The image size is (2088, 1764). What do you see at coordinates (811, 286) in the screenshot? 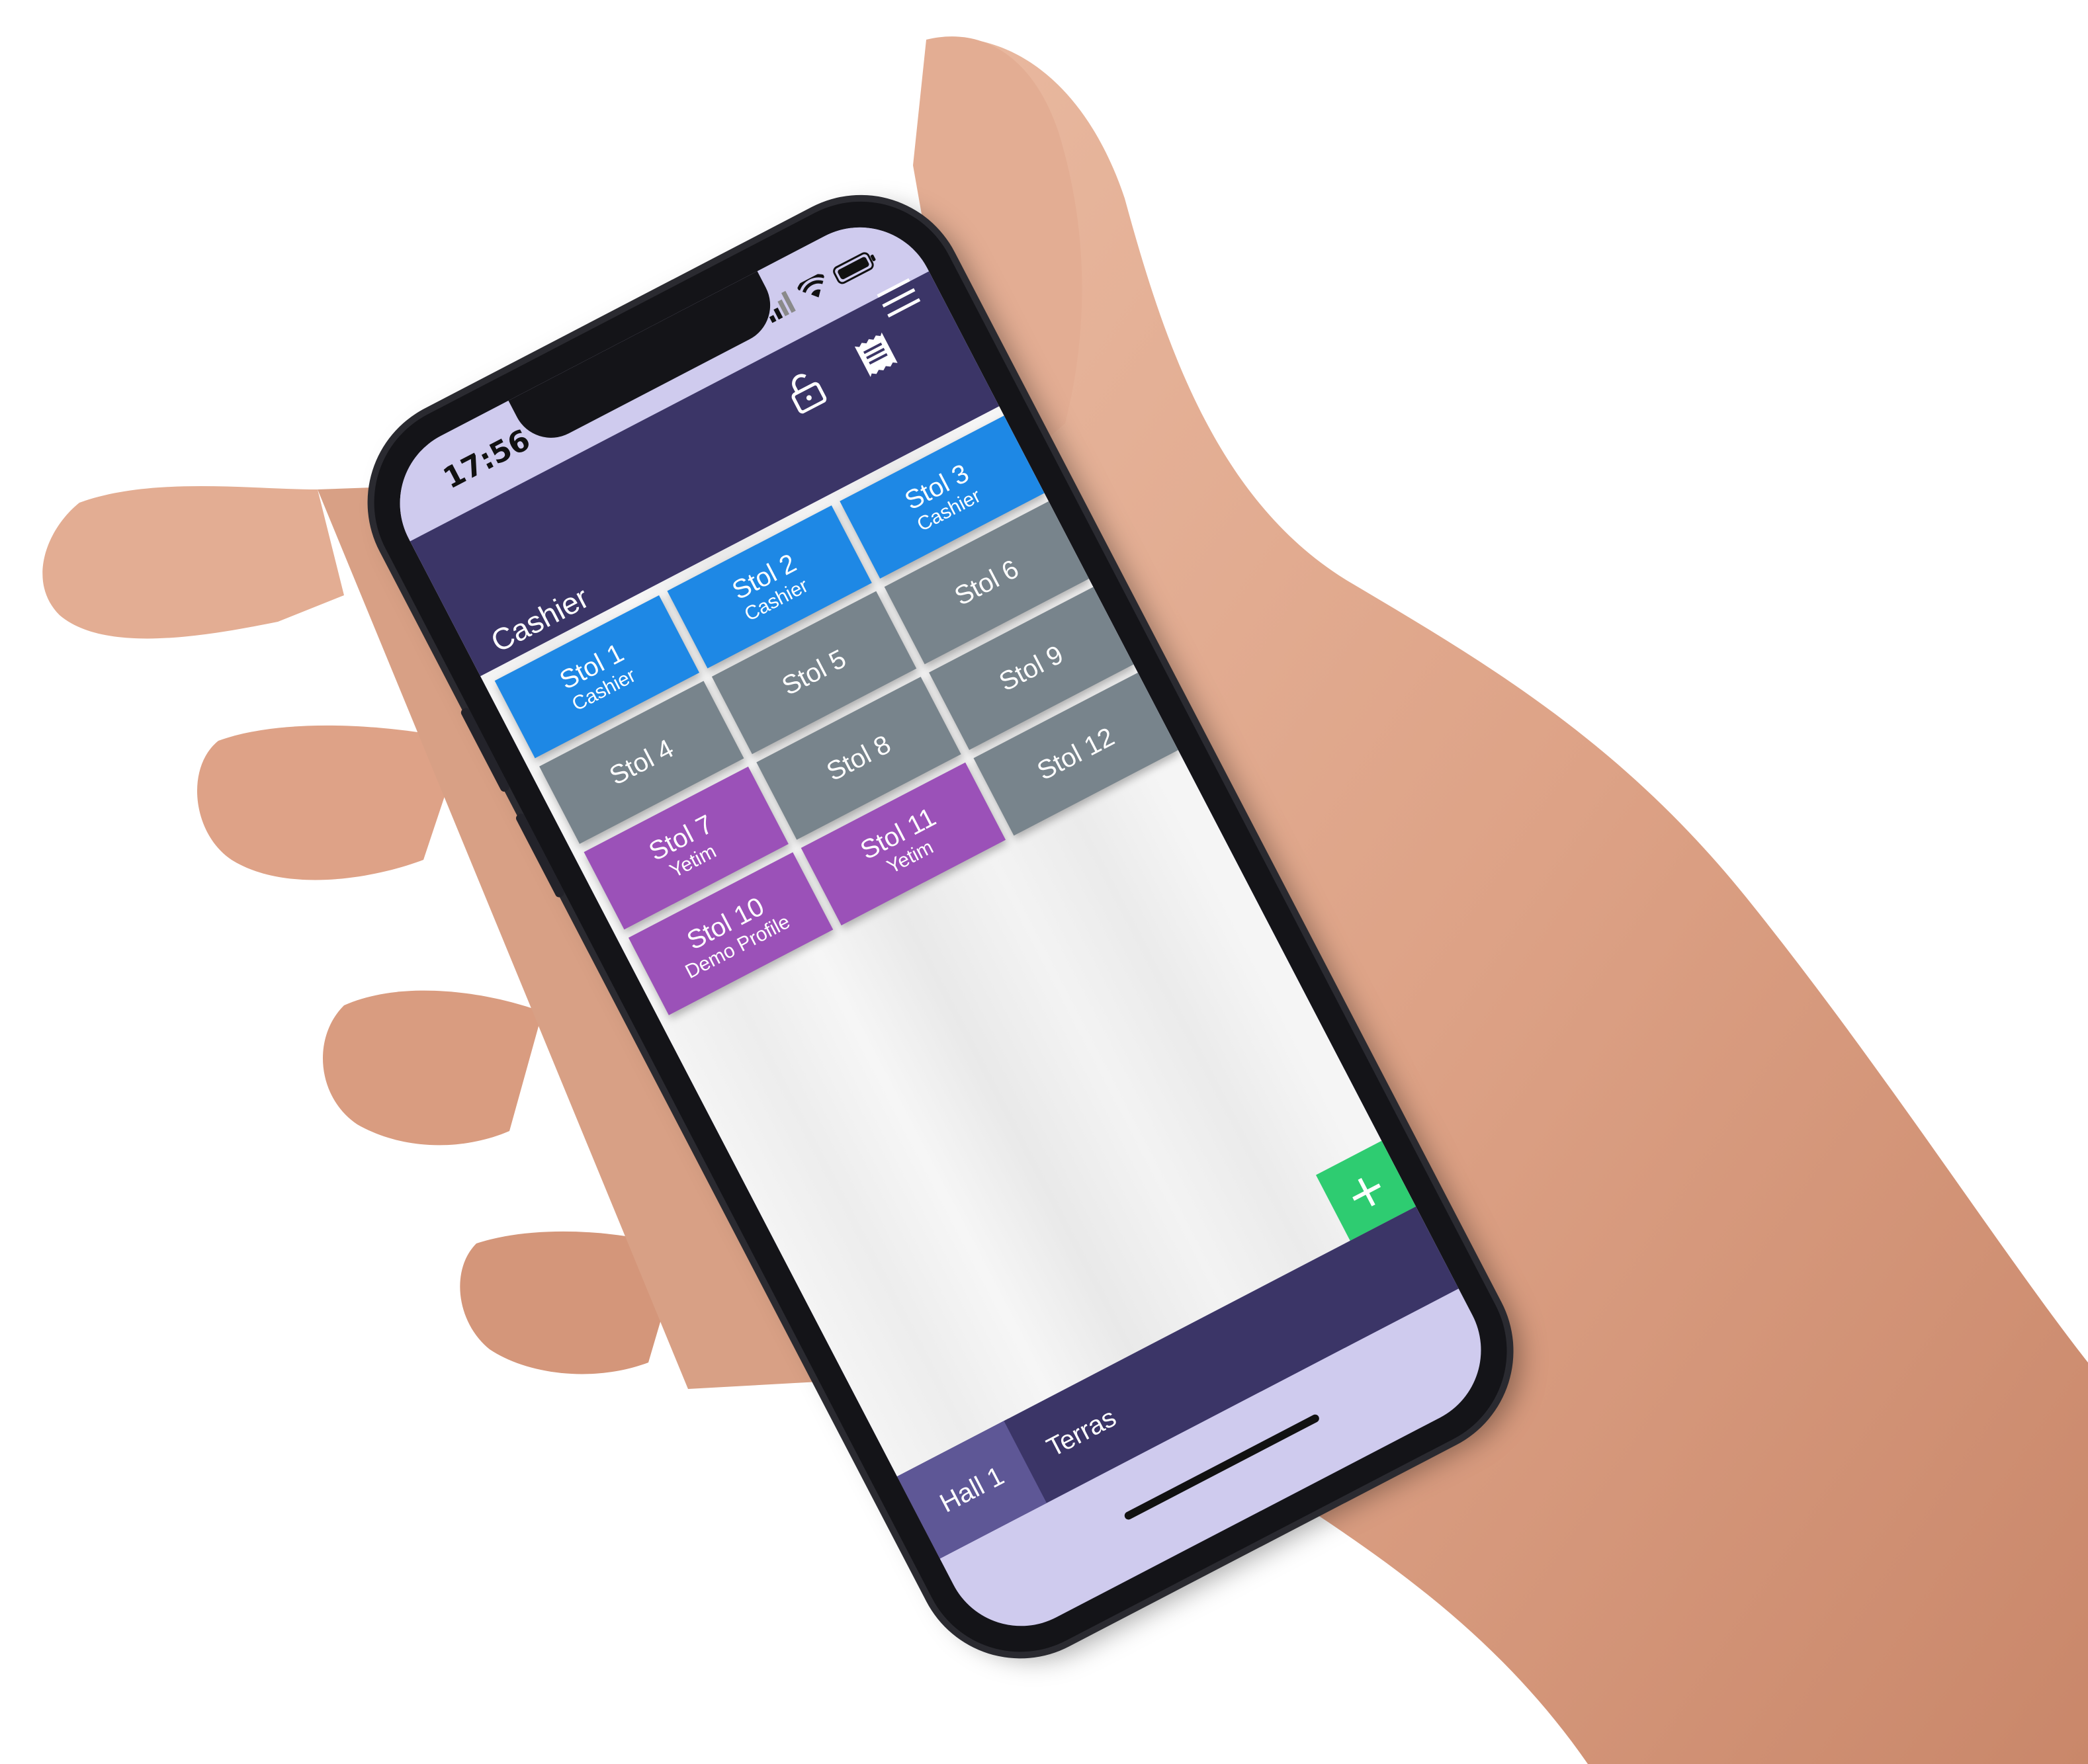
I see `wifi-icon` at bounding box center [811, 286].